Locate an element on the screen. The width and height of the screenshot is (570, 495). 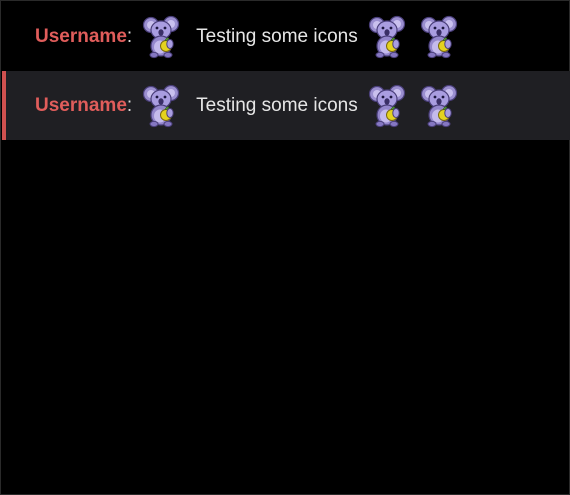
chat-message-highlighted: Username : Testing some icons is located at coordinates (286, 105).